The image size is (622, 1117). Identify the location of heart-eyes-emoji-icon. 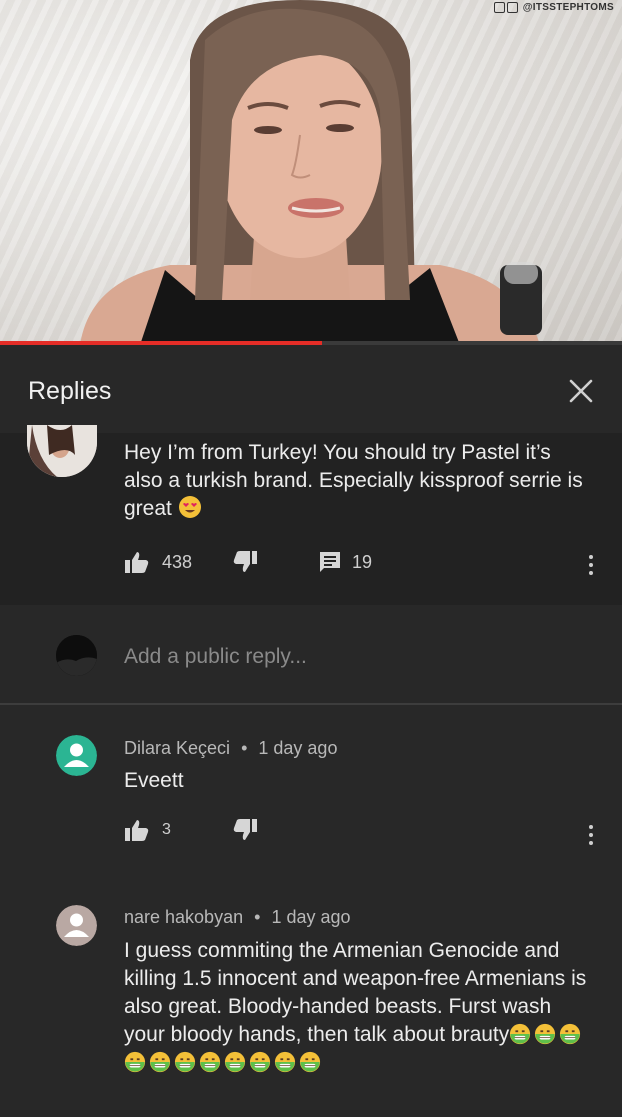
(189, 507).